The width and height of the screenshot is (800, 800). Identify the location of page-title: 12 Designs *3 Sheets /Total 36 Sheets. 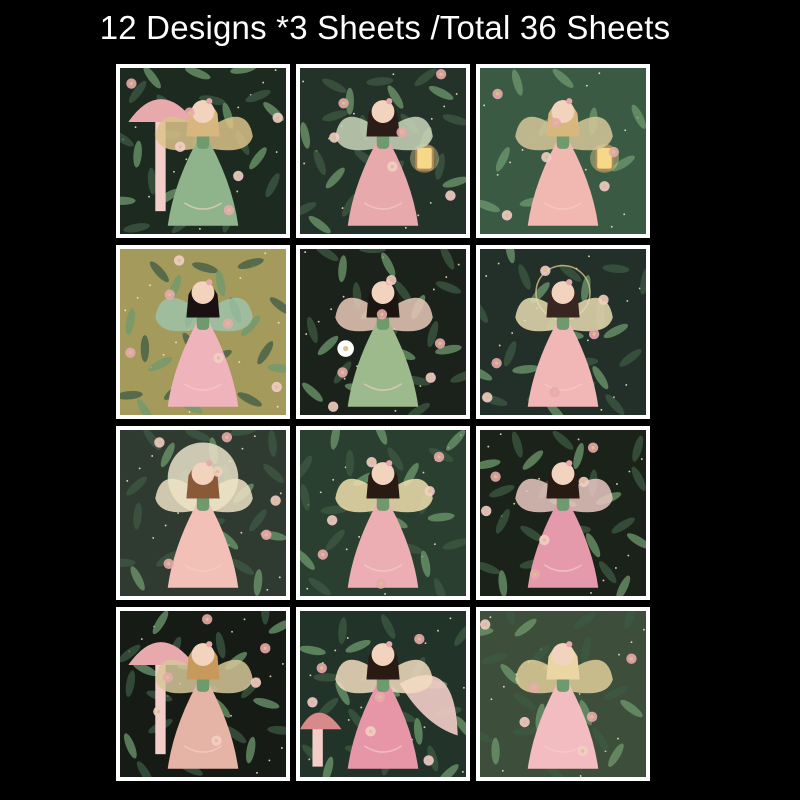
(385, 27).